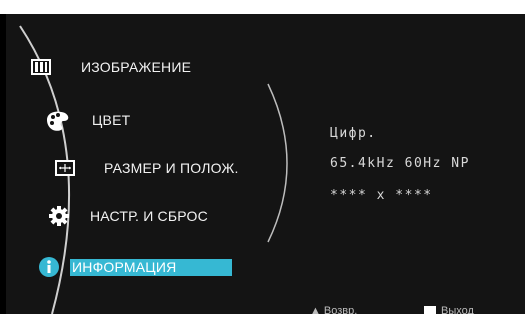  I want to click on menu-item-label: РАЗМЕР И ПОЛОЖ., so click(171, 168).